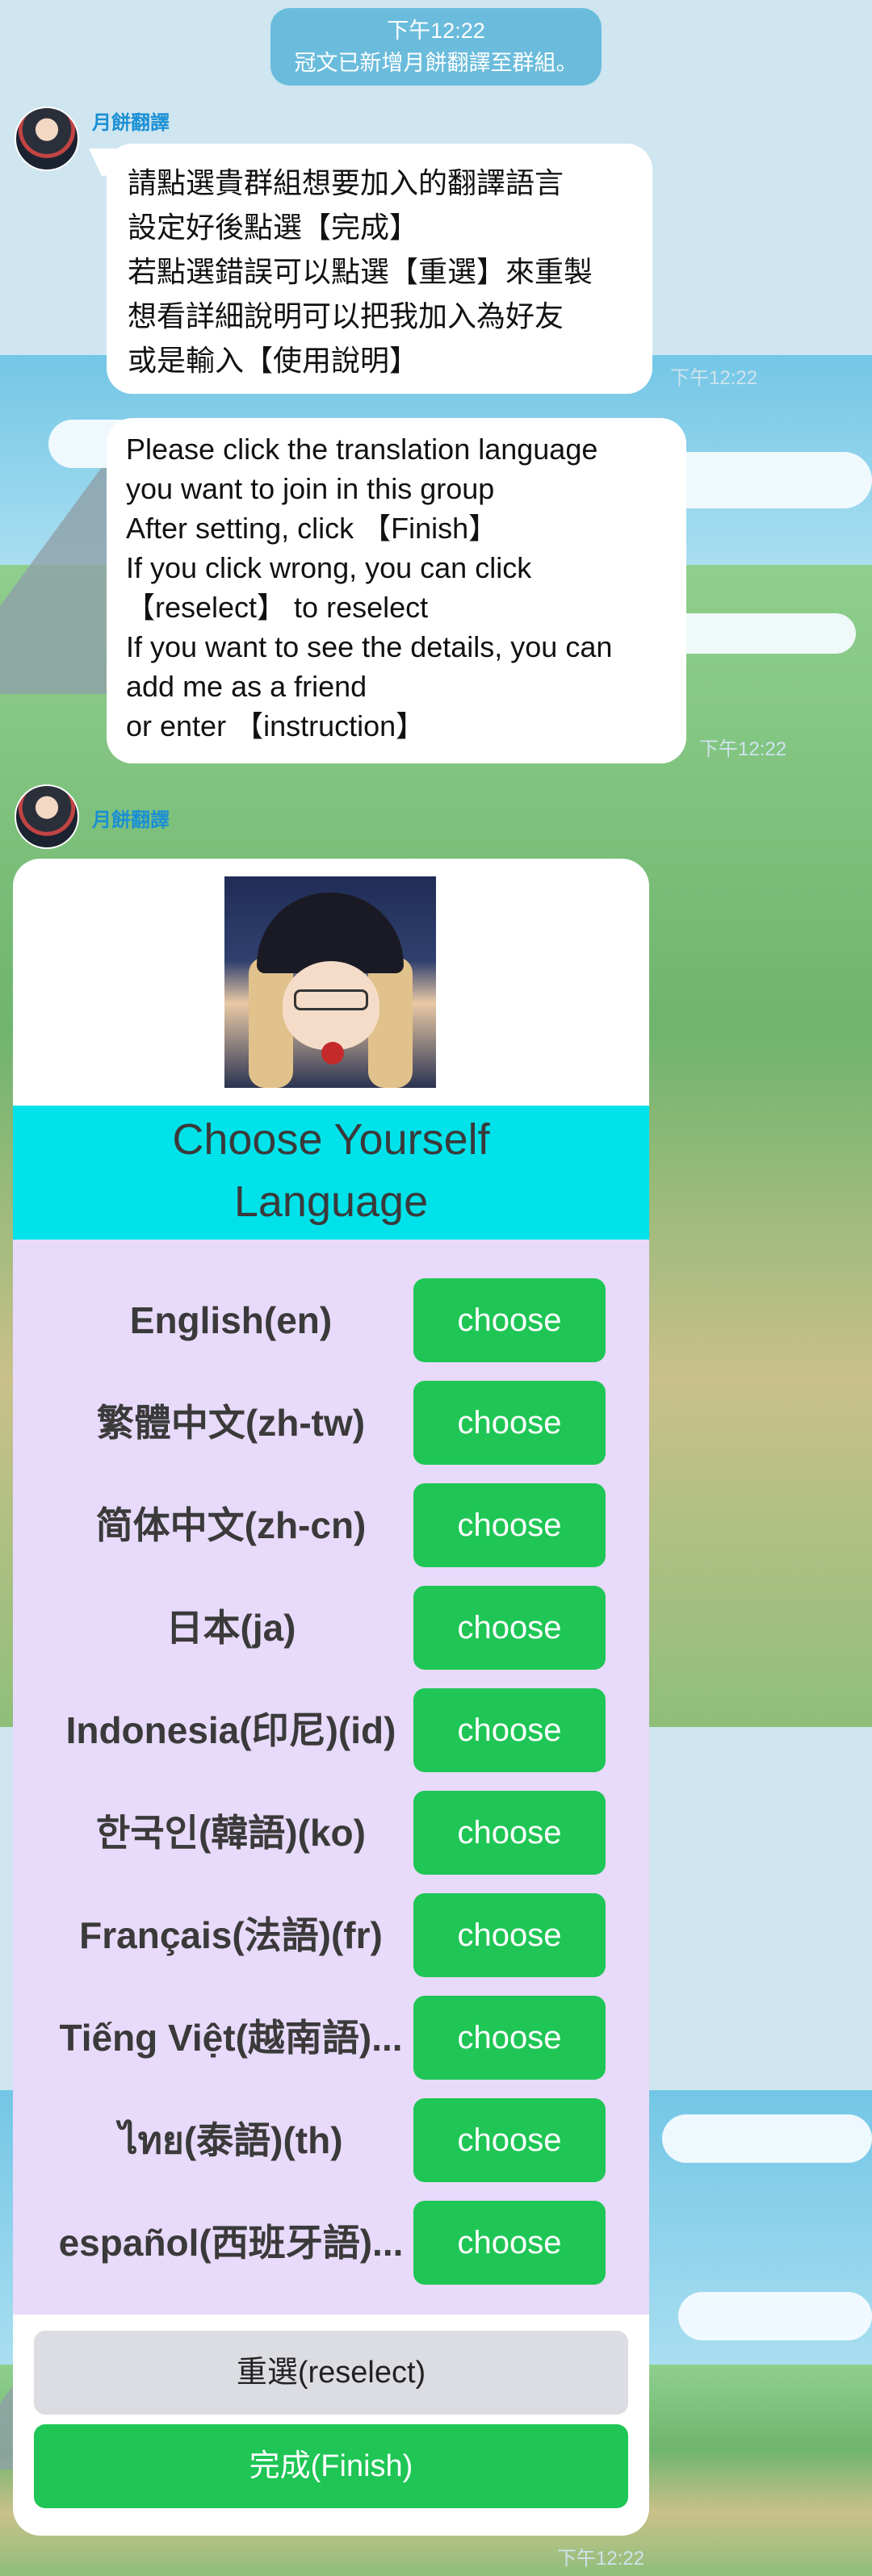 The width and height of the screenshot is (872, 2576). Describe the element at coordinates (310, 488) in the screenshot. I see `message-line: you want to join in this group` at that location.